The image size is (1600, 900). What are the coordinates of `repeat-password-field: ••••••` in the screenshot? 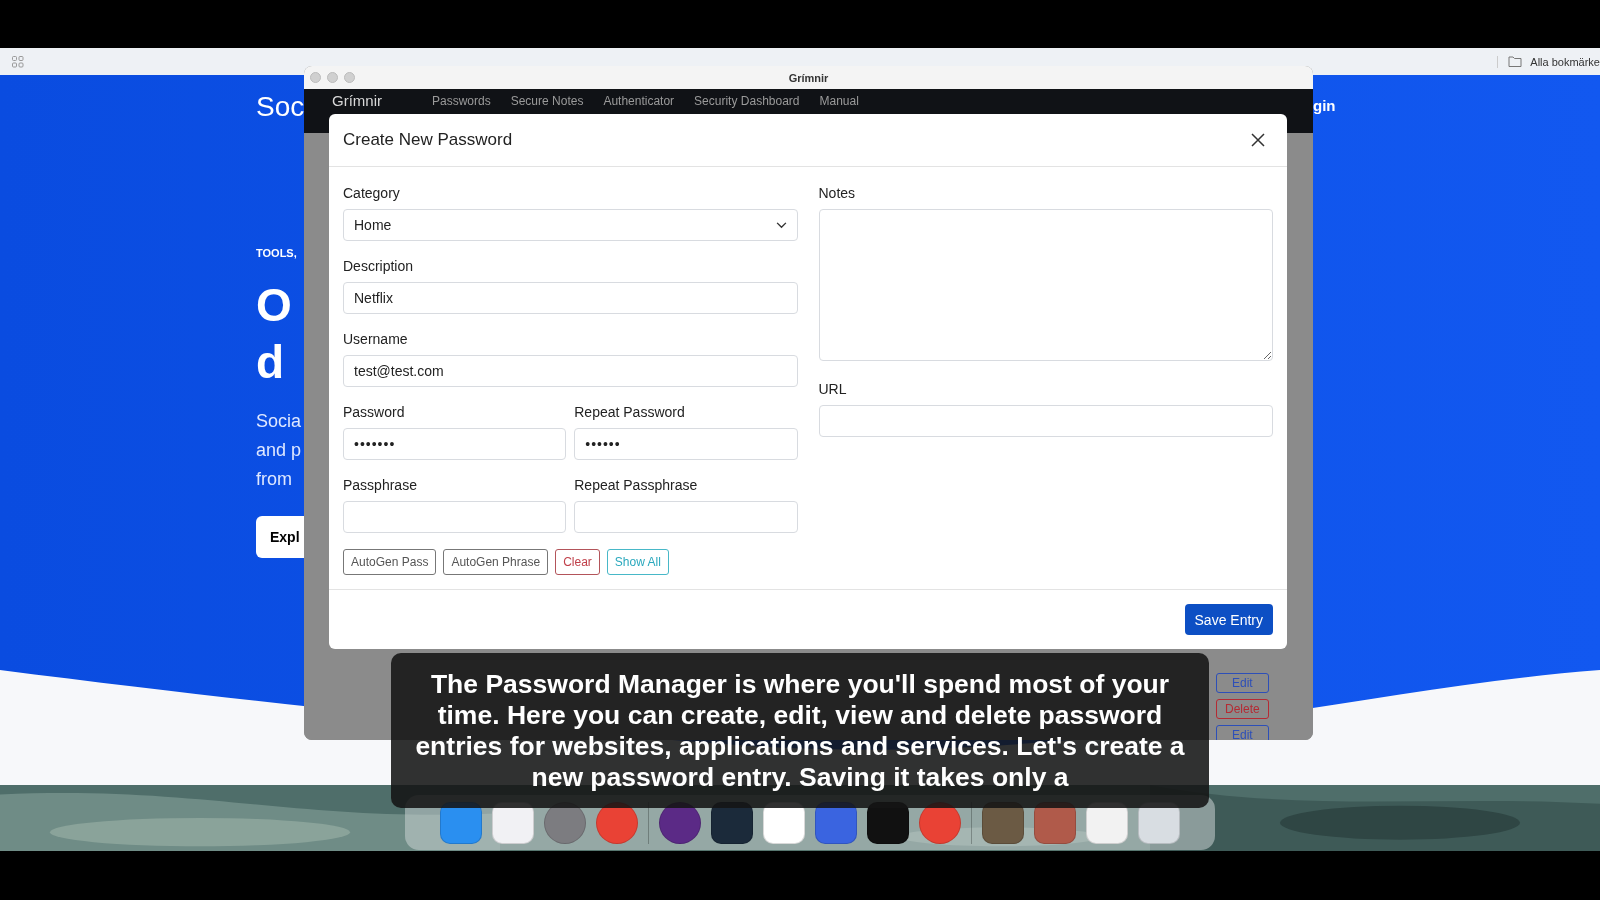 It's located at (686, 444).